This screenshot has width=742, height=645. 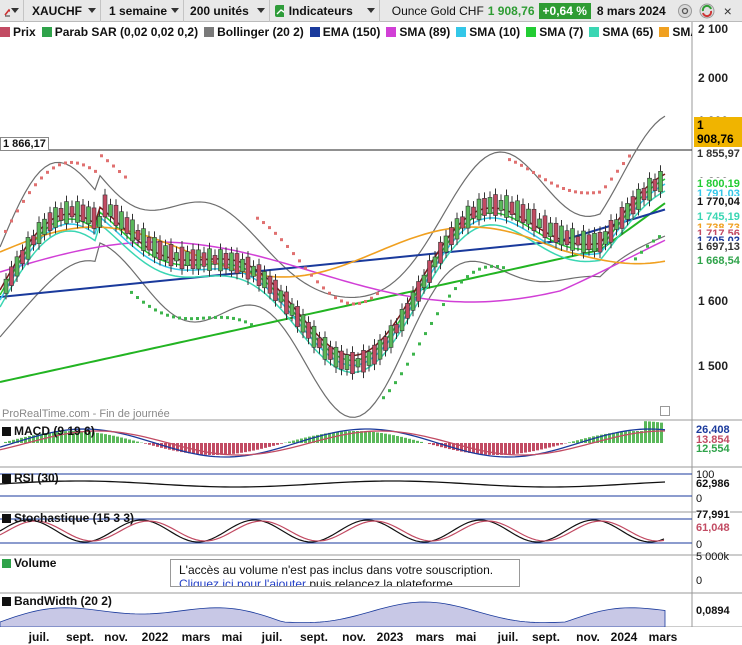 What do you see at coordinates (718, 202) in the screenshot?
I see `indicator-value-tag: 1 770,04` at bounding box center [718, 202].